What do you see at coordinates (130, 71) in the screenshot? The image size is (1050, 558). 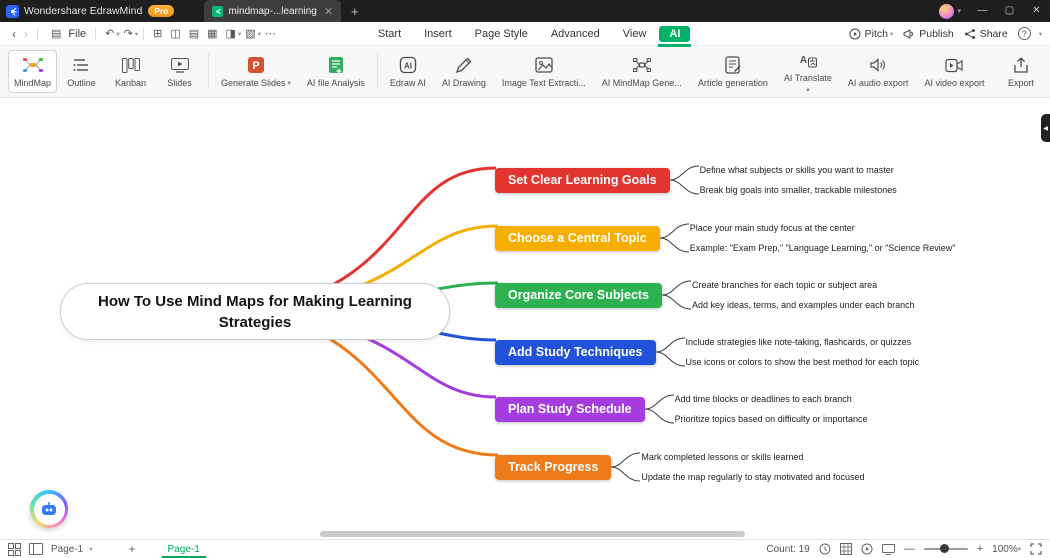 I see `viewmode-kanban: Kanban` at bounding box center [130, 71].